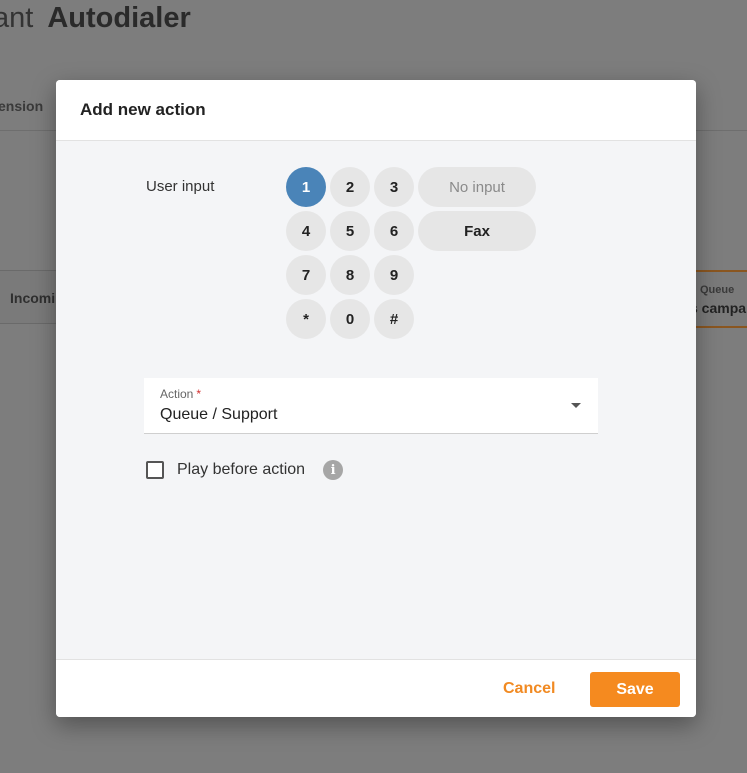 This screenshot has width=747, height=773. What do you see at coordinates (394, 319) in the screenshot?
I see `key-hash: #` at bounding box center [394, 319].